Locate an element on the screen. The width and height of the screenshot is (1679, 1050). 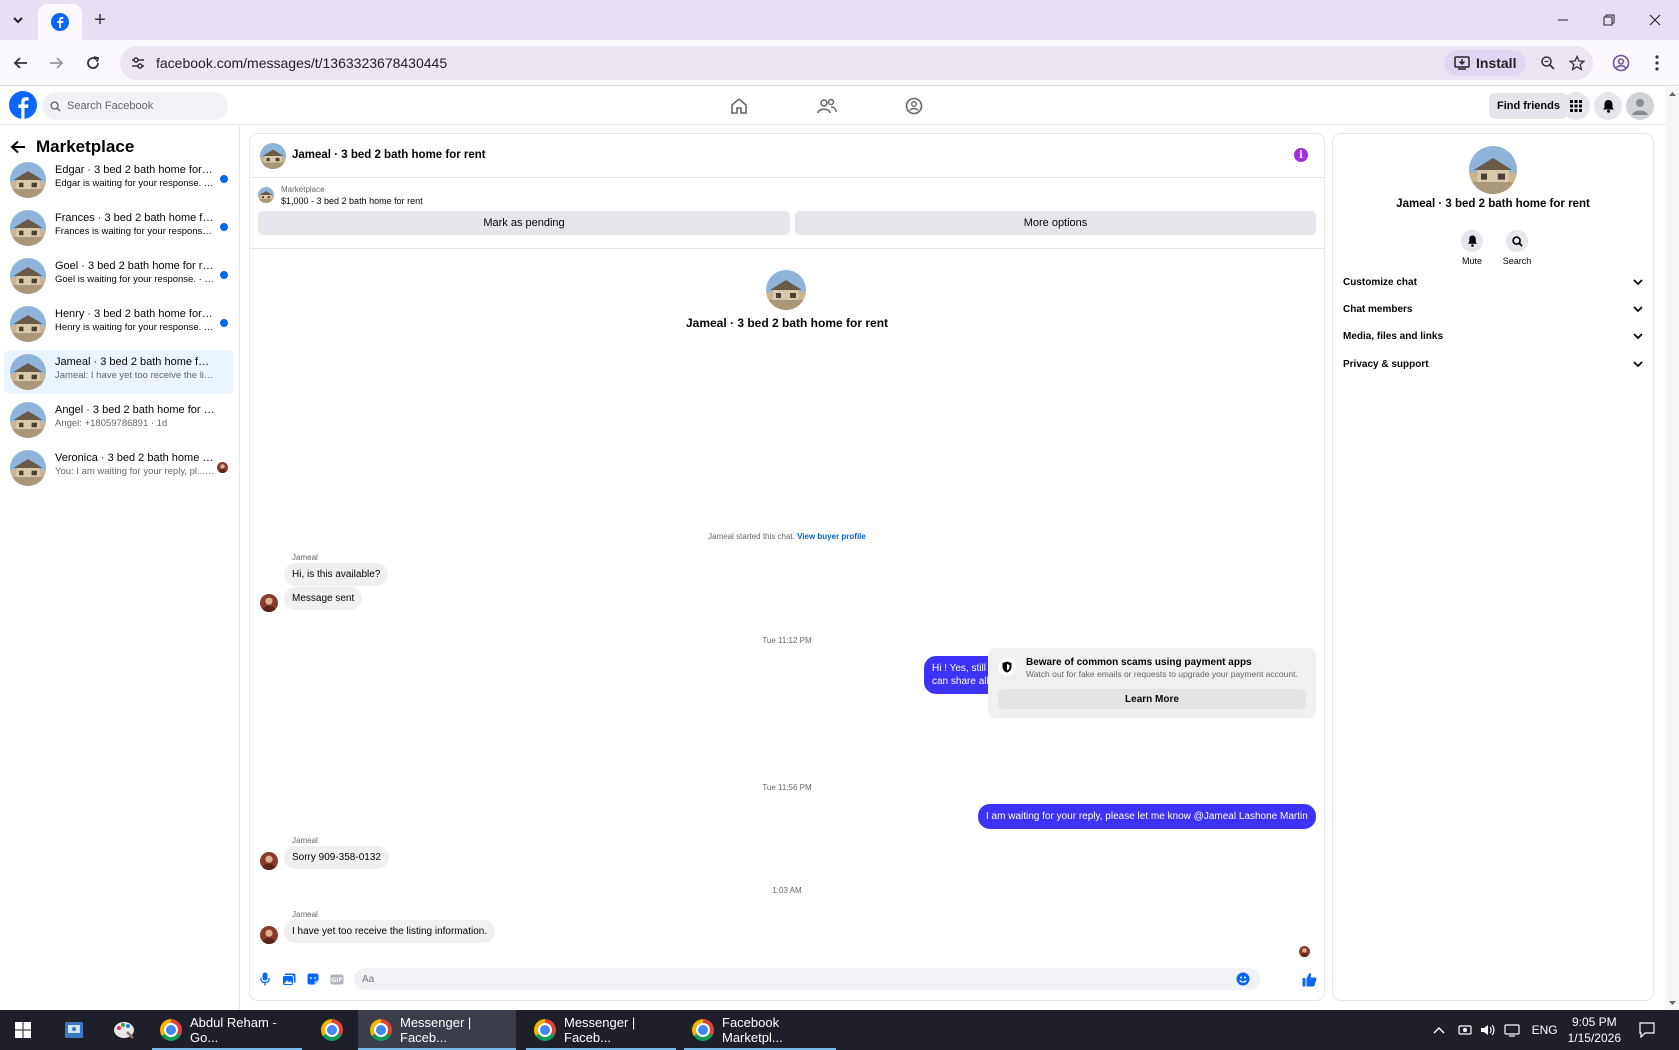
row-label: Privacy & support is located at coordinates (1386, 364).